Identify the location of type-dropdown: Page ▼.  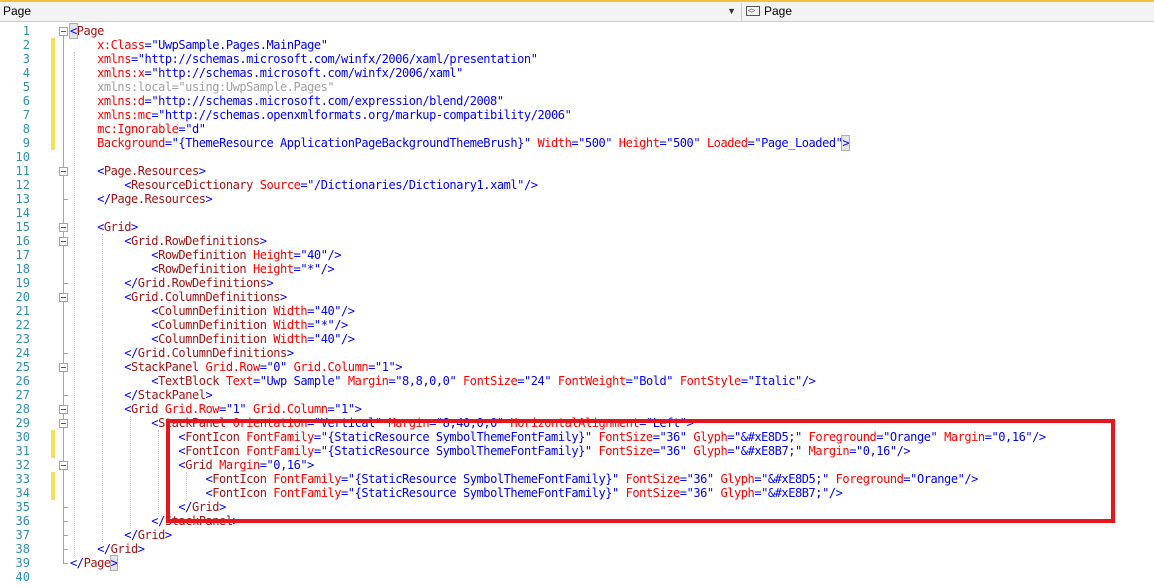
(369, 12).